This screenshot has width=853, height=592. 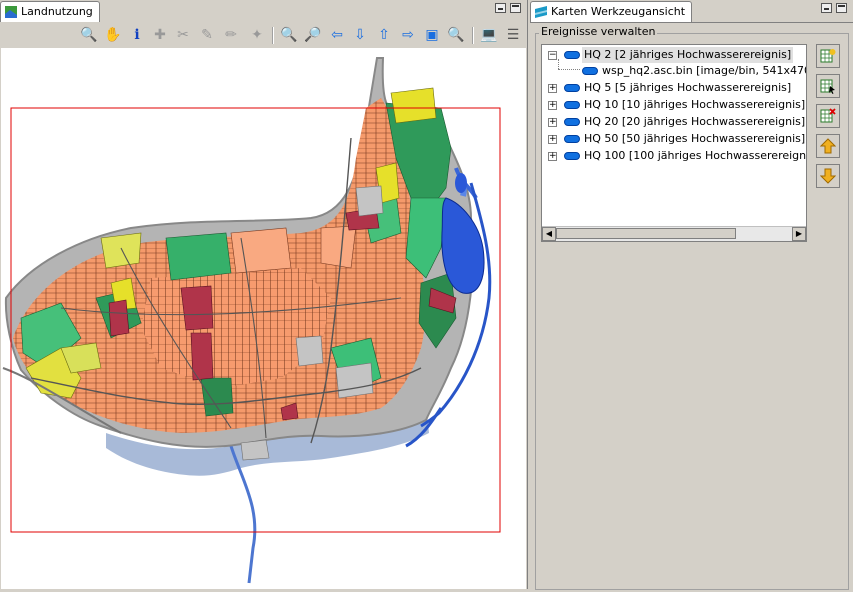 I want to click on full-extent-icon: ▣, so click(x=432, y=35).